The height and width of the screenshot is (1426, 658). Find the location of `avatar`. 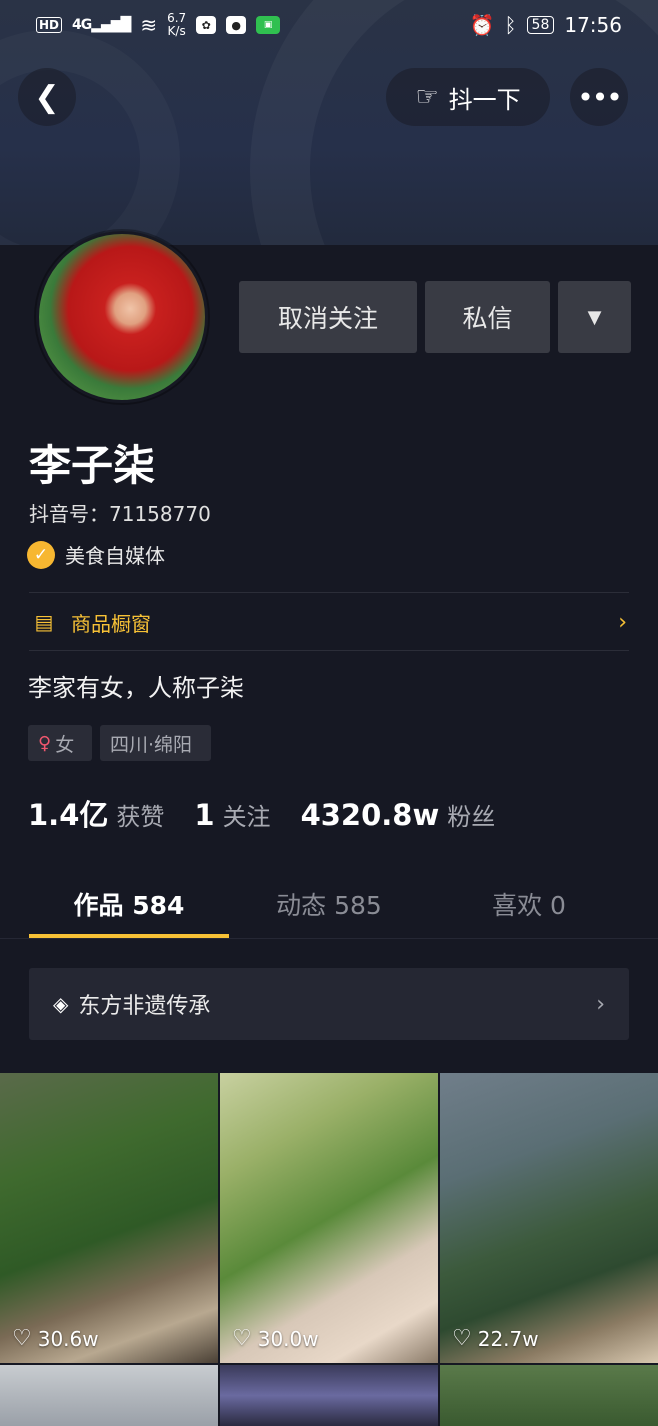

avatar is located at coordinates (122, 317).